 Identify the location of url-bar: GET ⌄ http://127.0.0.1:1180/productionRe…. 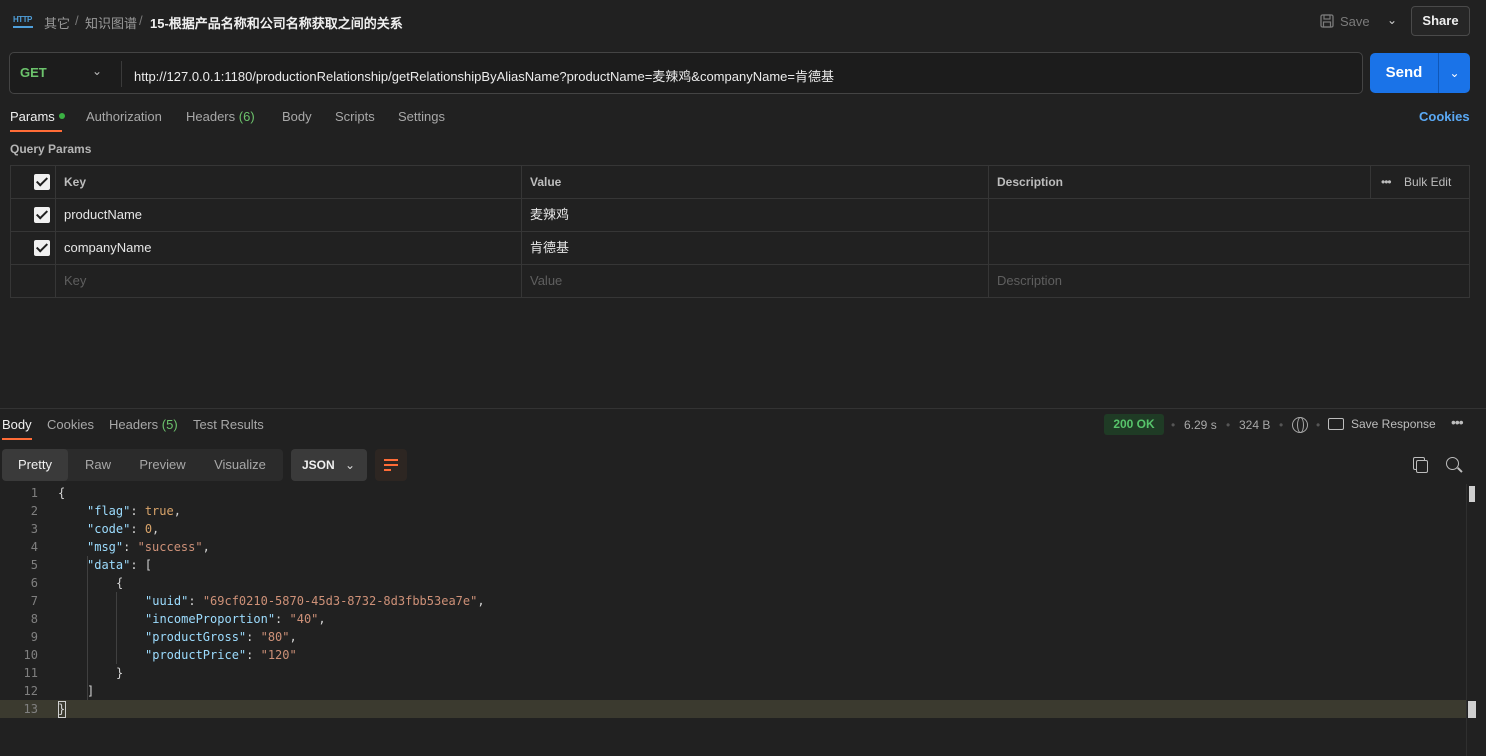
(686, 73).